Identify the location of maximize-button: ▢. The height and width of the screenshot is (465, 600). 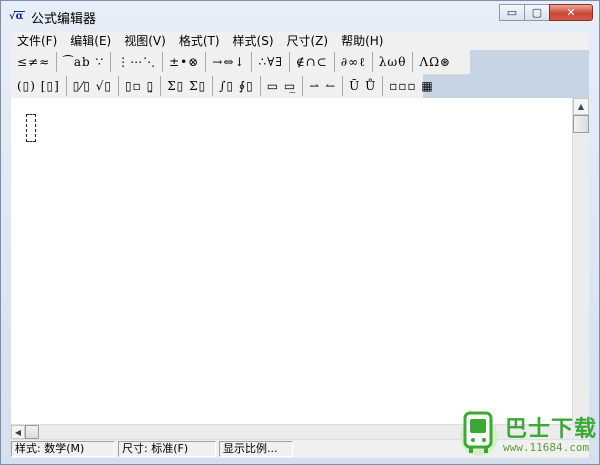
(537, 12).